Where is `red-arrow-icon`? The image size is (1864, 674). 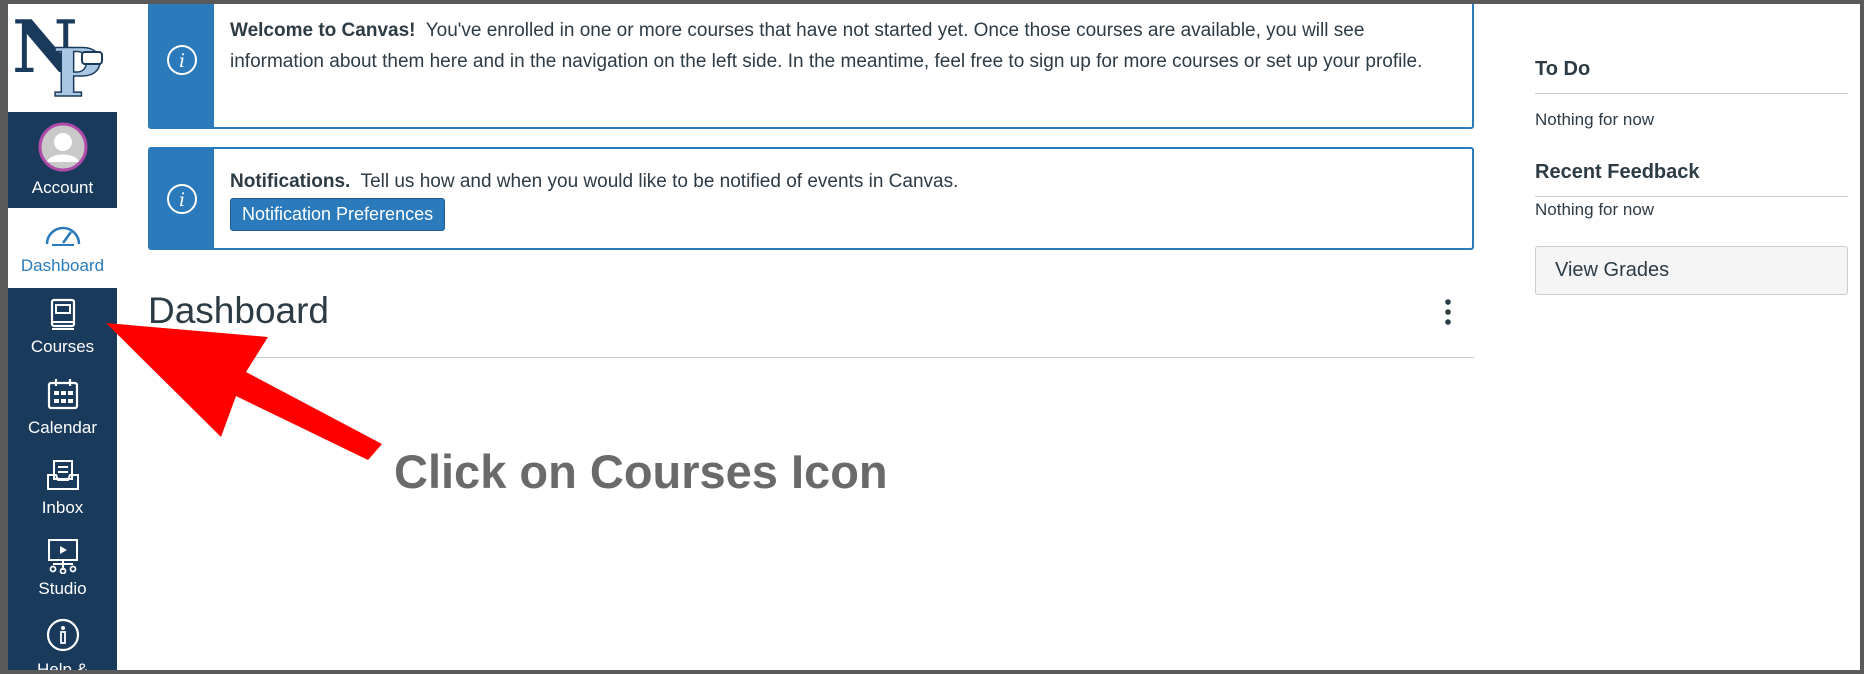 red-arrow-icon is located at coordinates (244, 391).